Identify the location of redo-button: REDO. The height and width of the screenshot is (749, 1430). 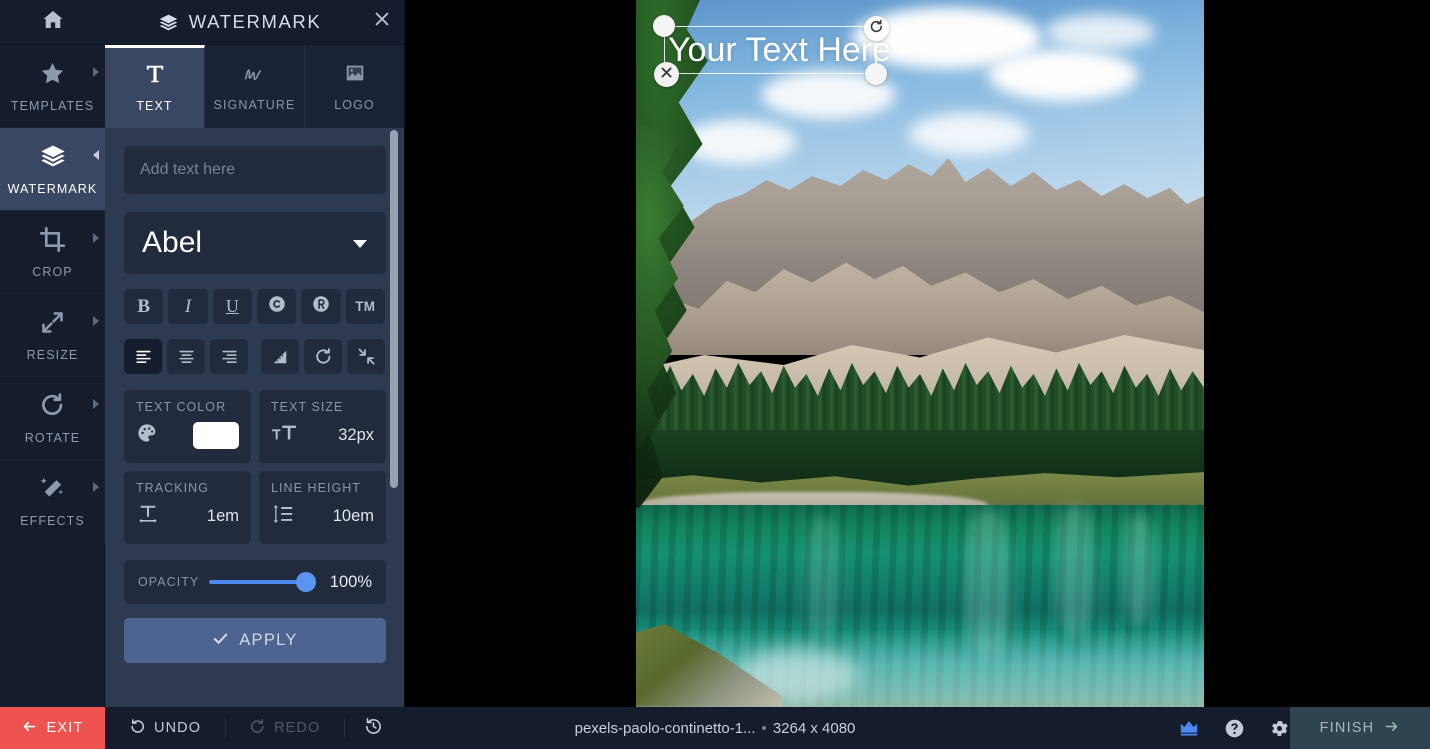
(284, 728).